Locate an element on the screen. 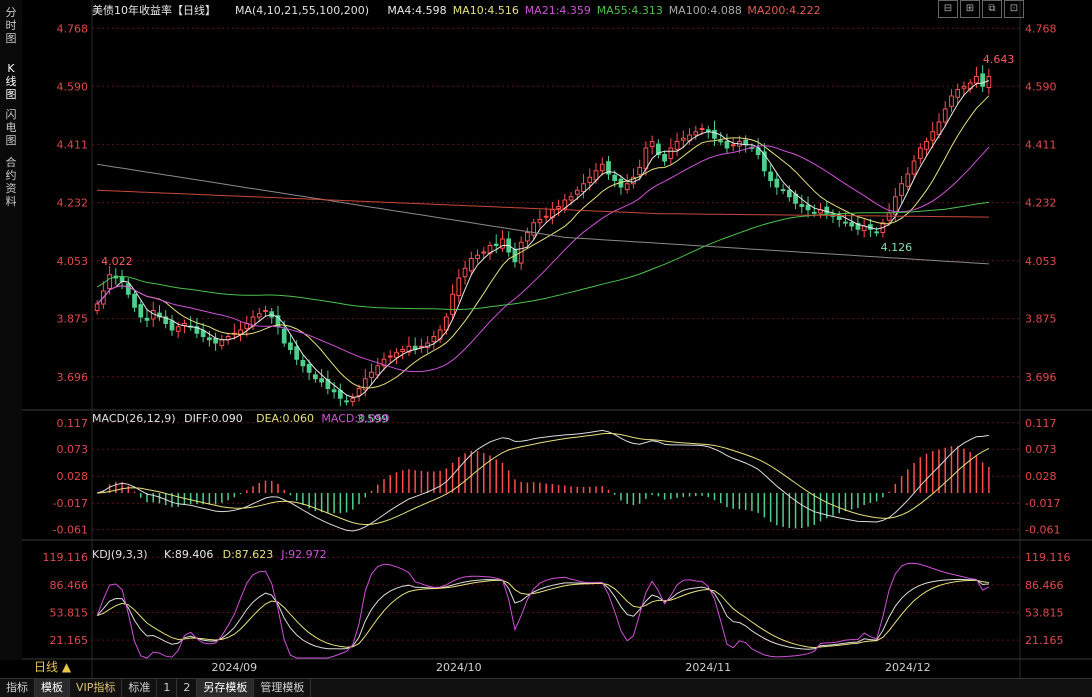 This screenshot has width=1092, height=697. macd-header-item-3: MACD:0.059 is located at coordinates (355, 418).